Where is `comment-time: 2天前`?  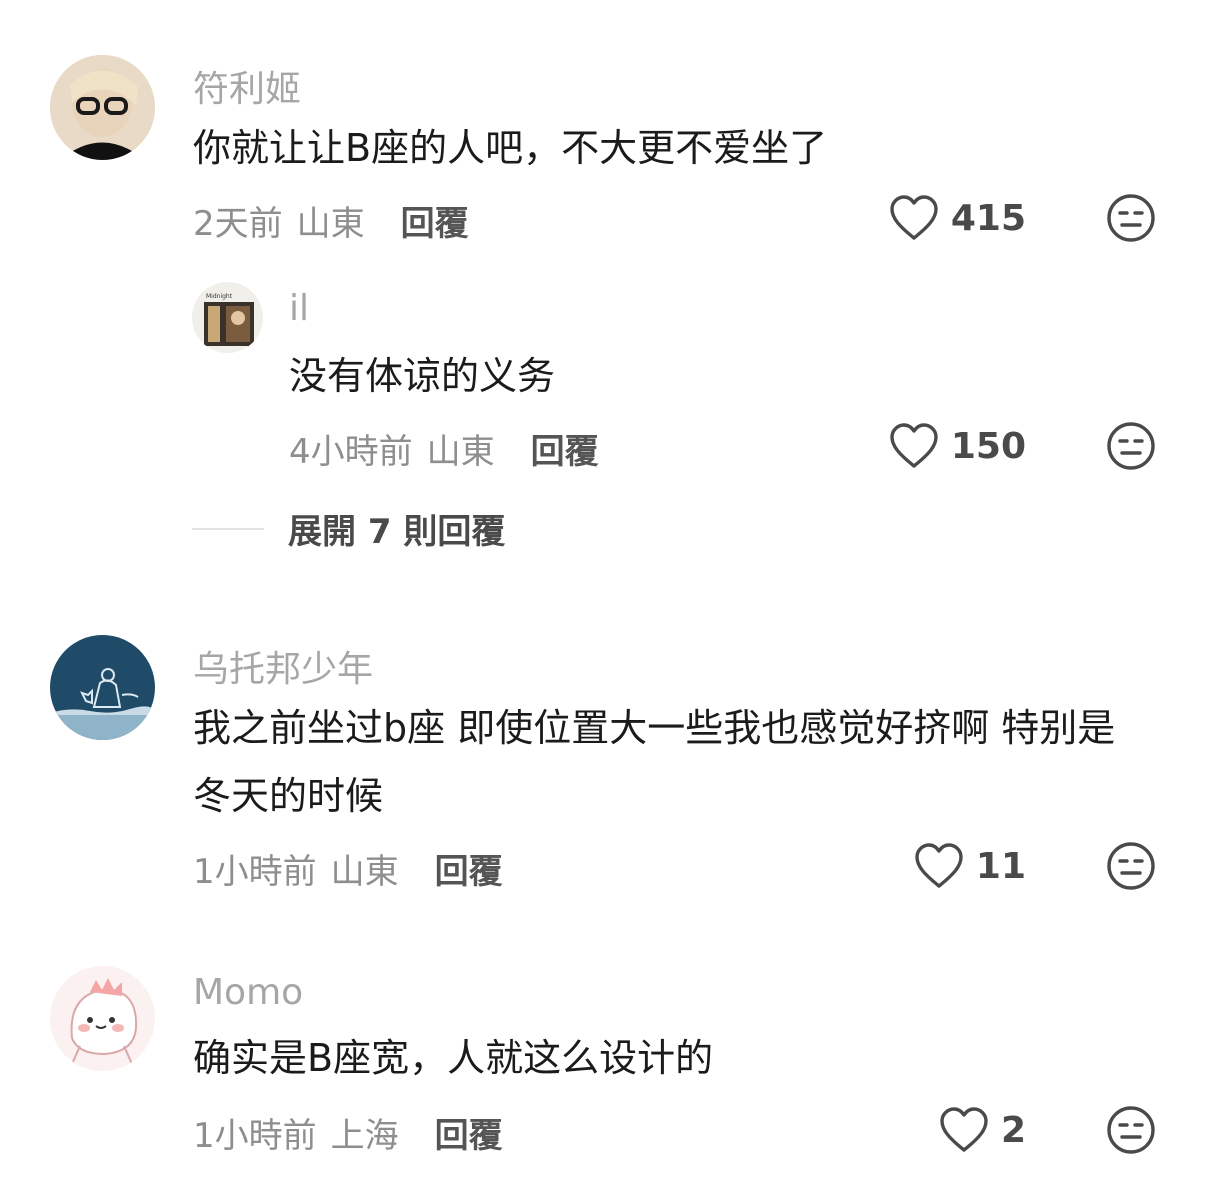 comment-time: 2天前 is located at coordinates (238, 224).